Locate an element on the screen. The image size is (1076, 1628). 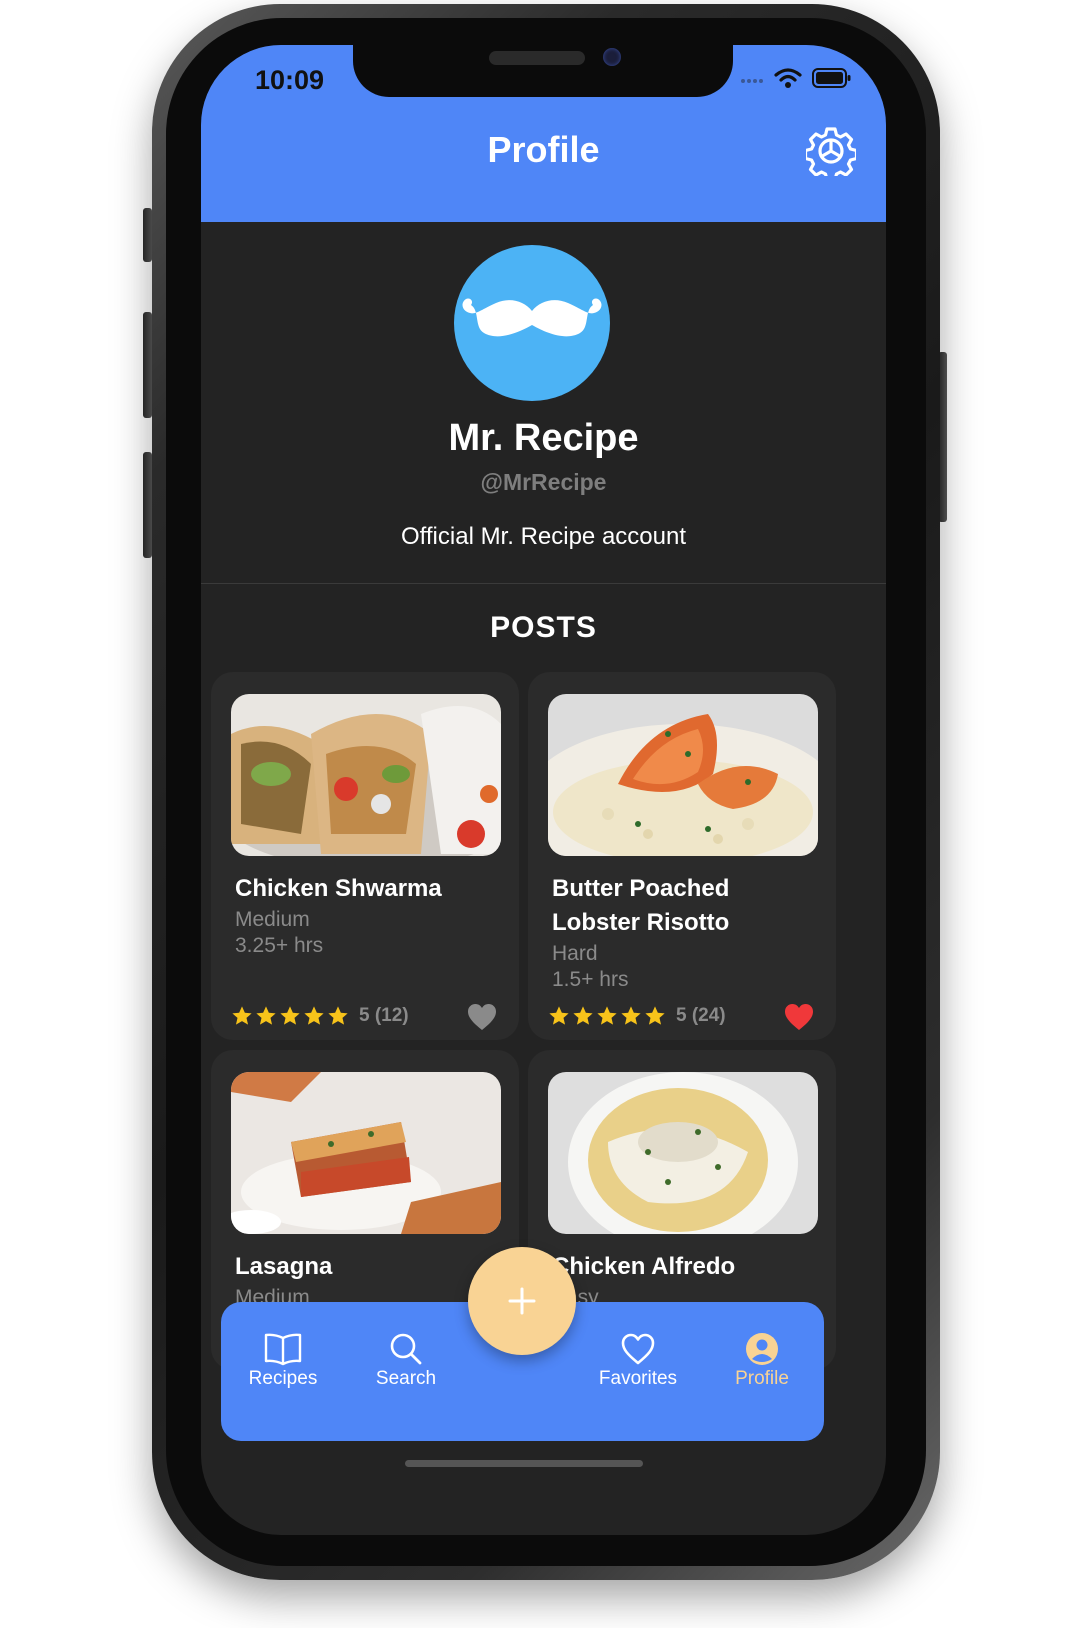
heart-icon is located at coordinates (638, 1349).